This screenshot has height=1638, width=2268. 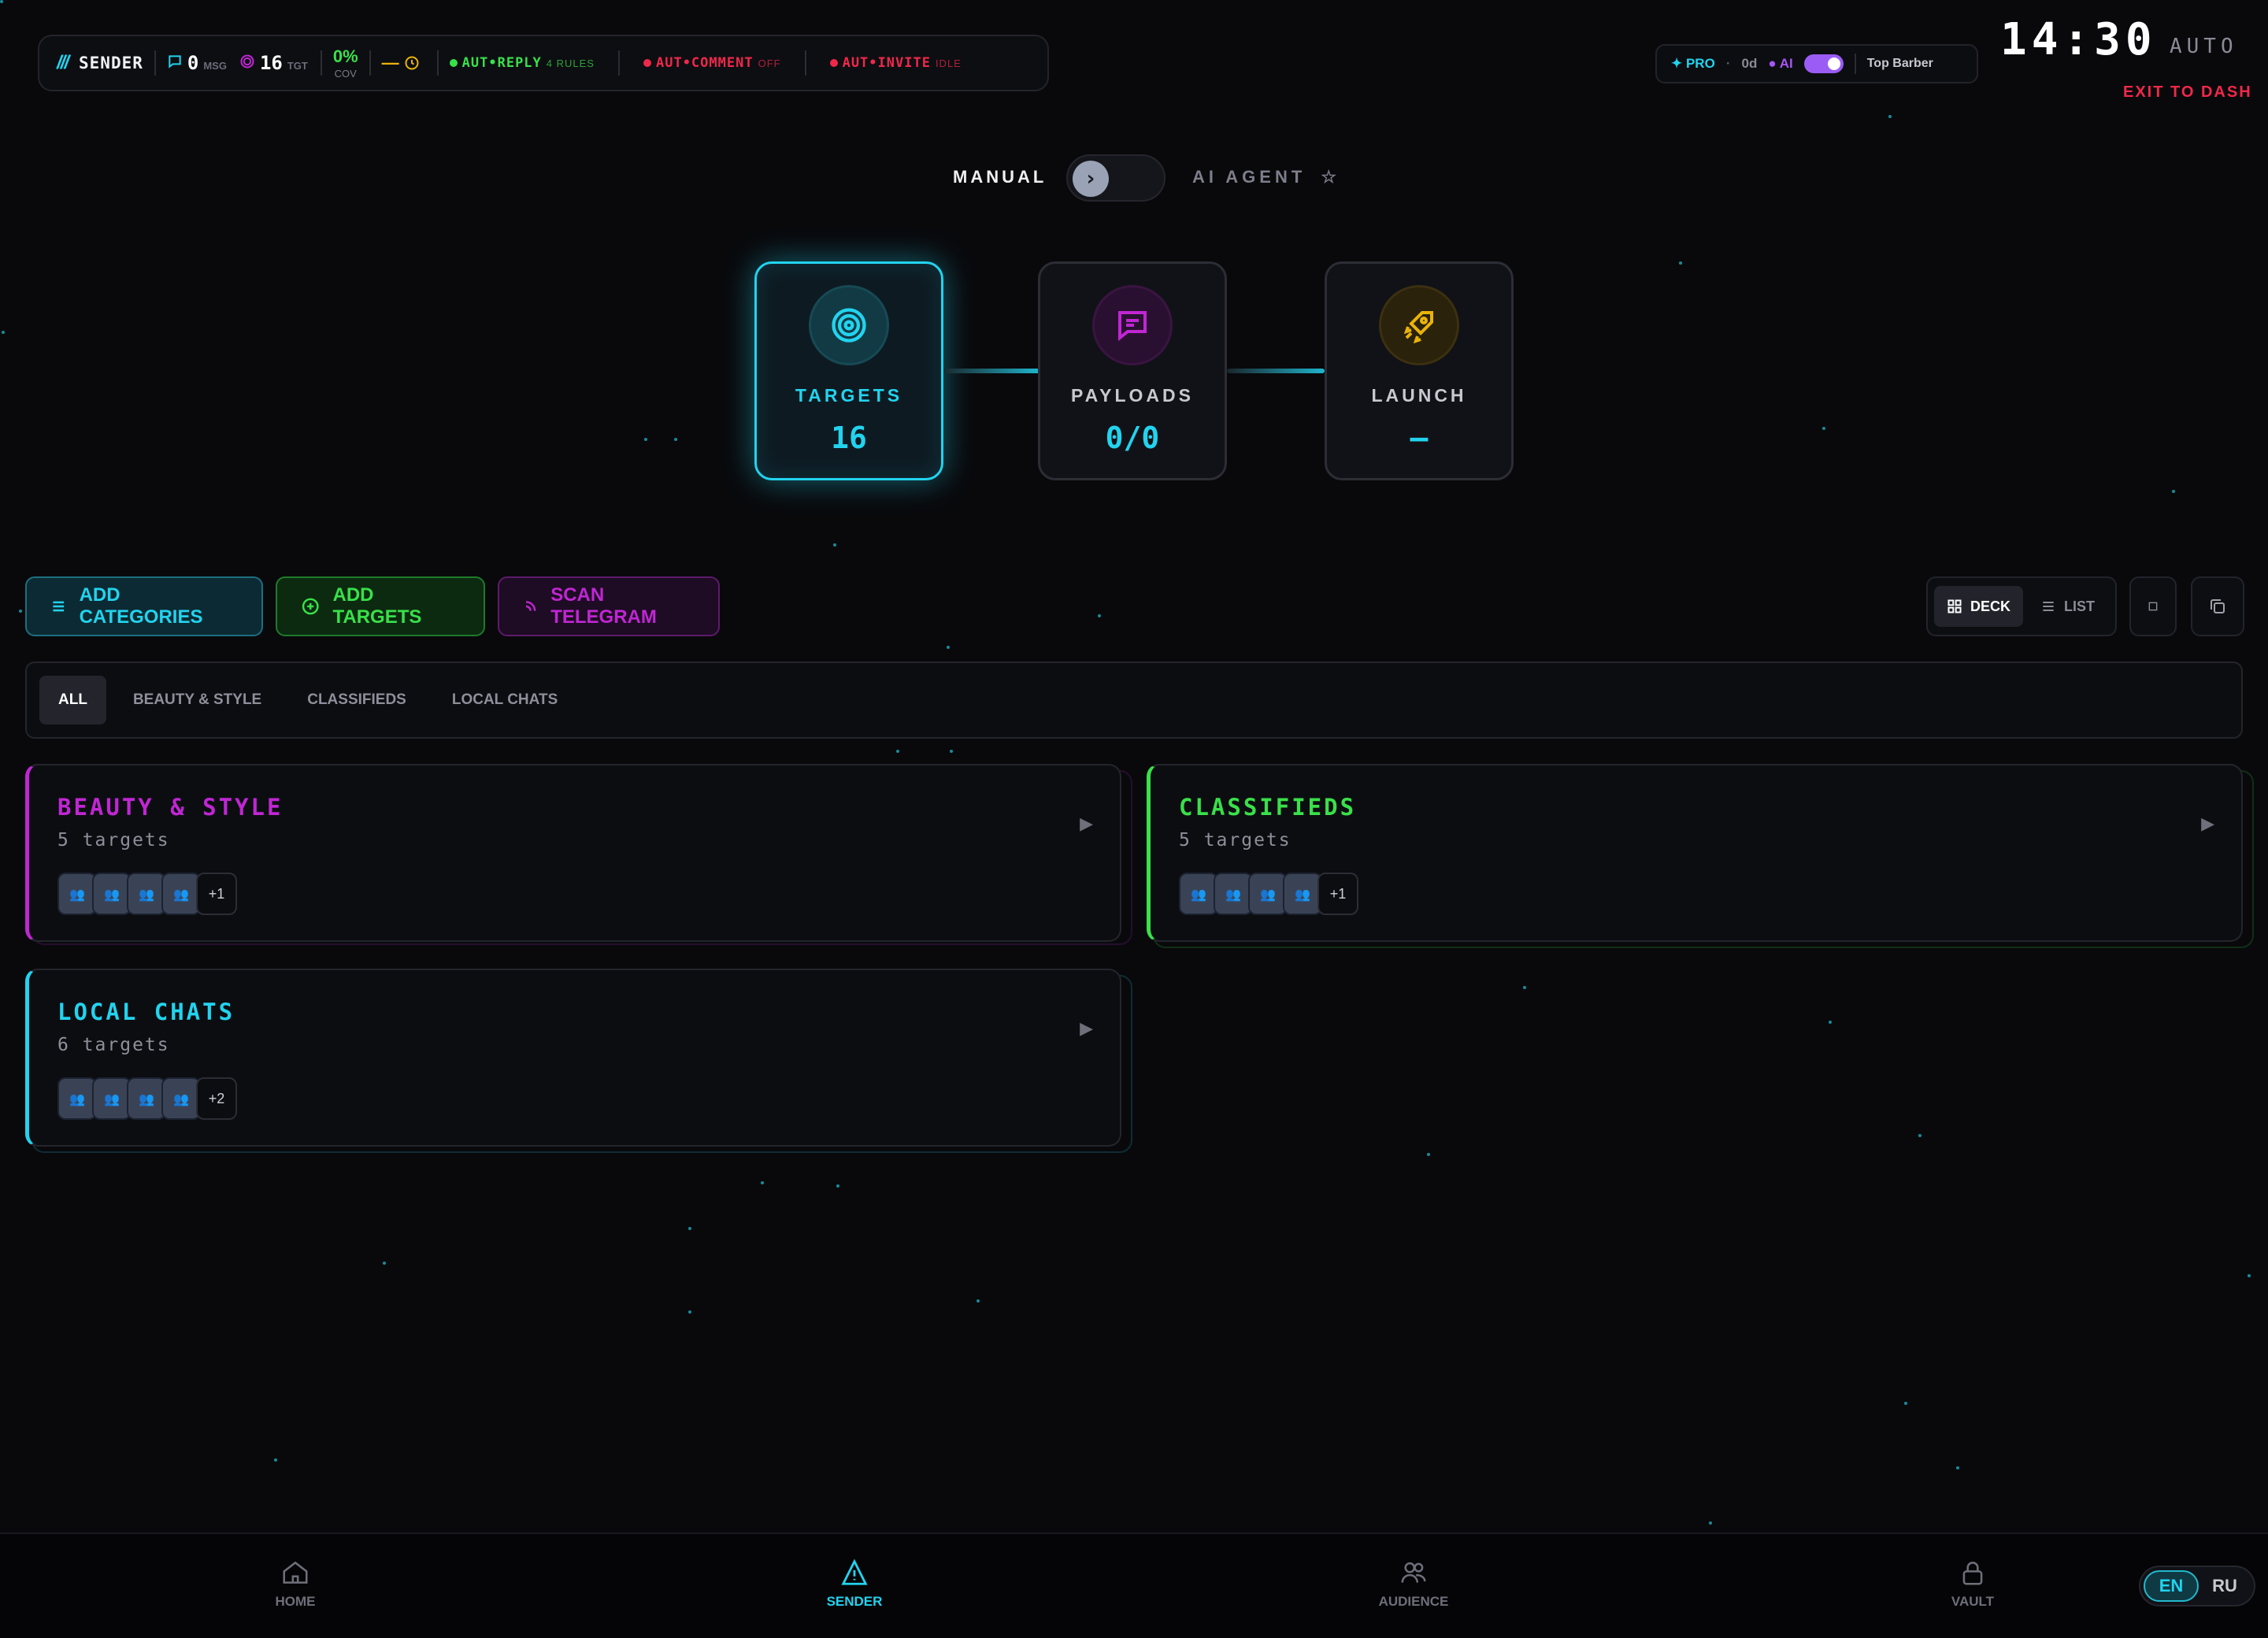 What do you see at coordinates (1276, 371) in the screenshot?
I see `step-connector` at bounding box center [1276, 371].